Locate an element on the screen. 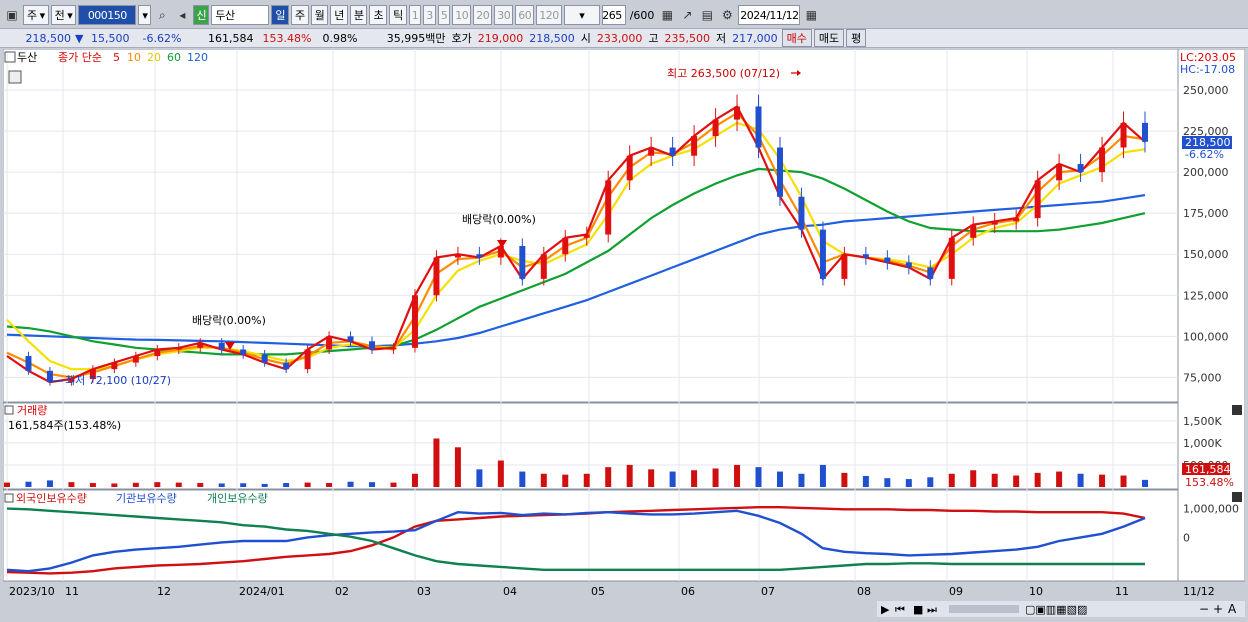 The width and height of the screenshot is (1248, 622). scroll-stop-icon: ■ is located at coordinates (918, 609).